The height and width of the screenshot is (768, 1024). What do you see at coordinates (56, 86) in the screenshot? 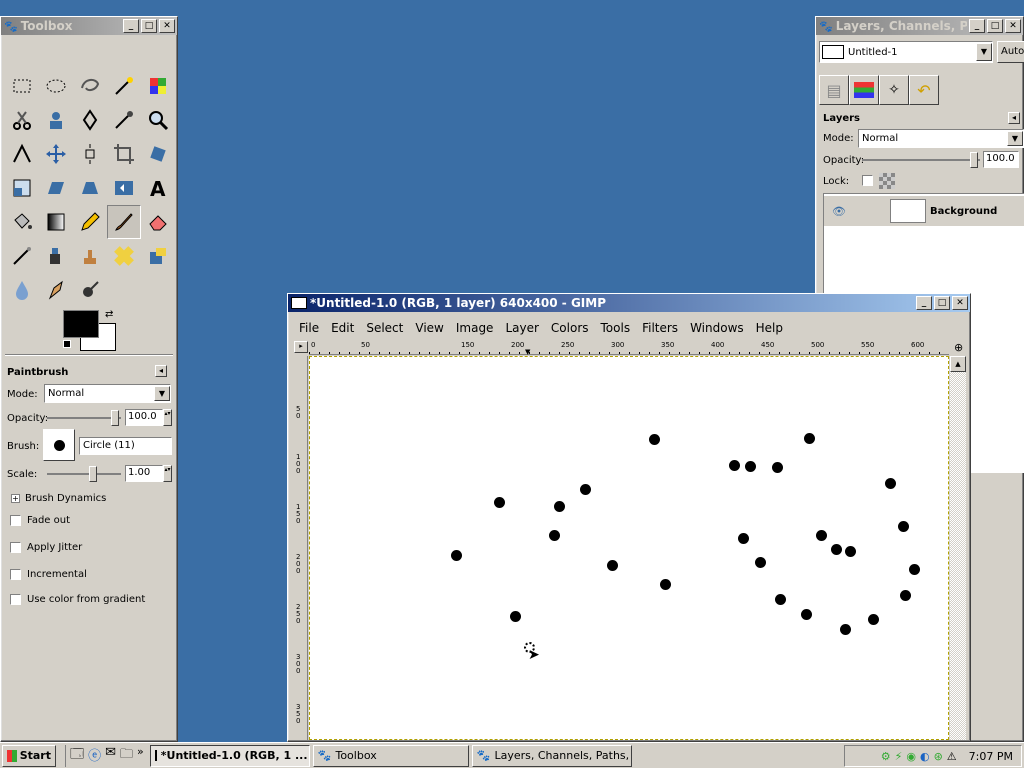
I see `ellipse-select-tool-icon` at bounding box center [56, 86].